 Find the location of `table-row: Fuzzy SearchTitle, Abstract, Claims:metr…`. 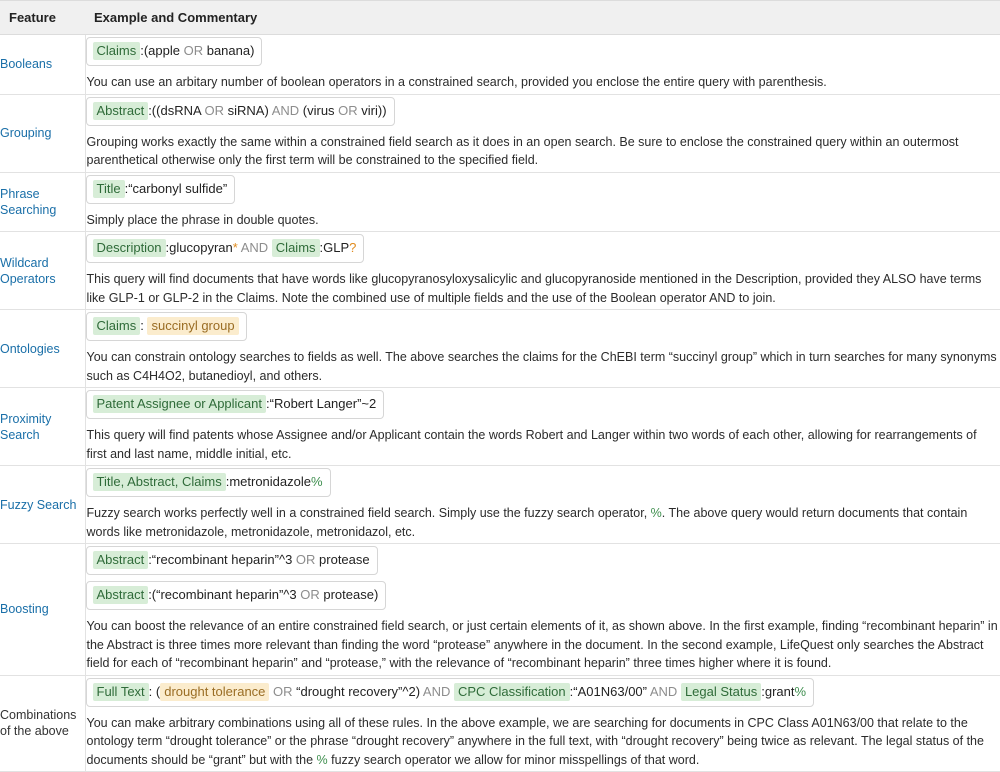

table-row: Fuzzy SearchTitle, Abstract, Claims:metr… is located at coordinates (500, 505).